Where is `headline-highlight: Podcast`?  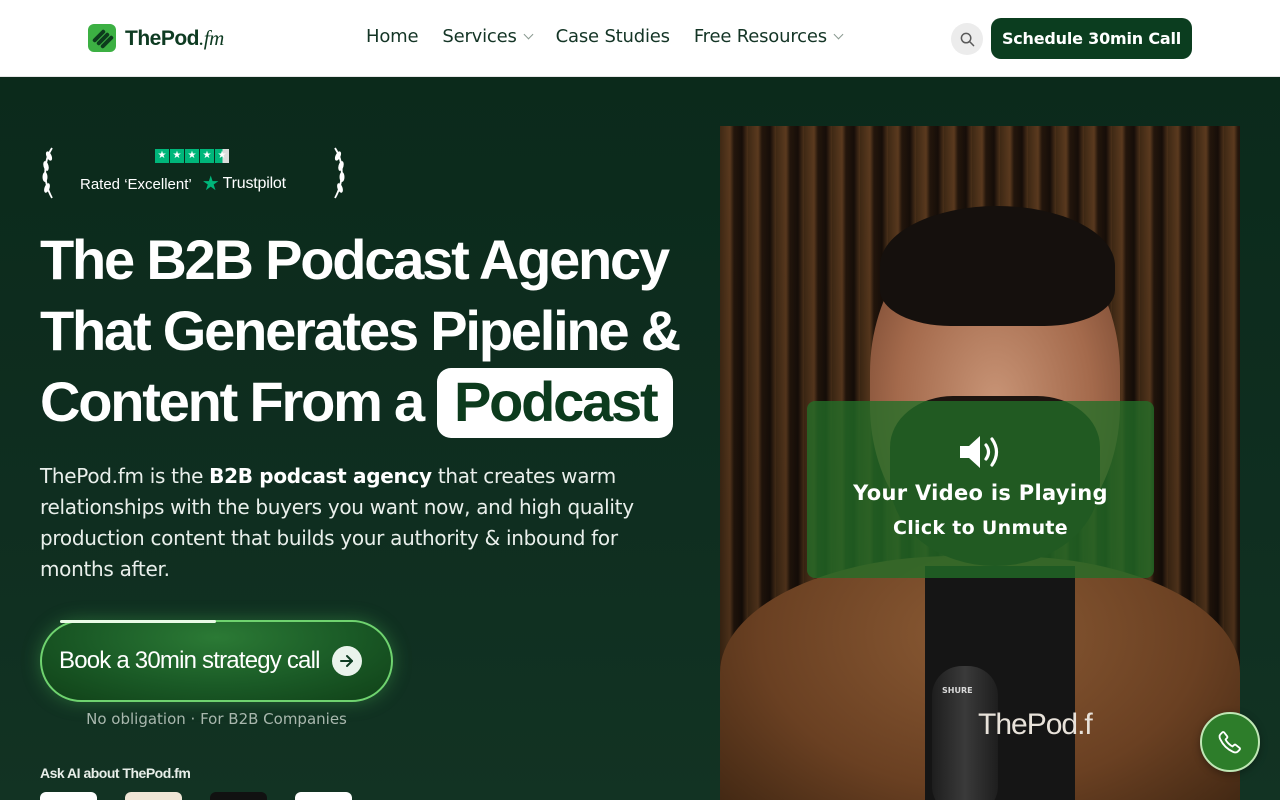
headline-highlight: Podcast is located at coordinates (555, 403).